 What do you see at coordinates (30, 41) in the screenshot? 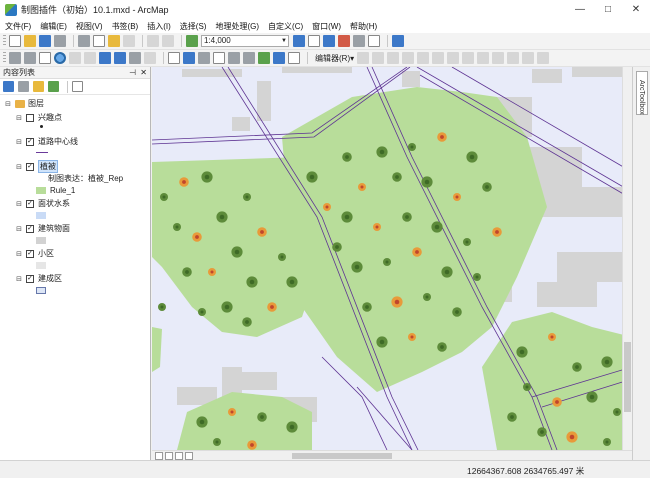
I see `open-folder-icon` at bounding box center [30, 41].